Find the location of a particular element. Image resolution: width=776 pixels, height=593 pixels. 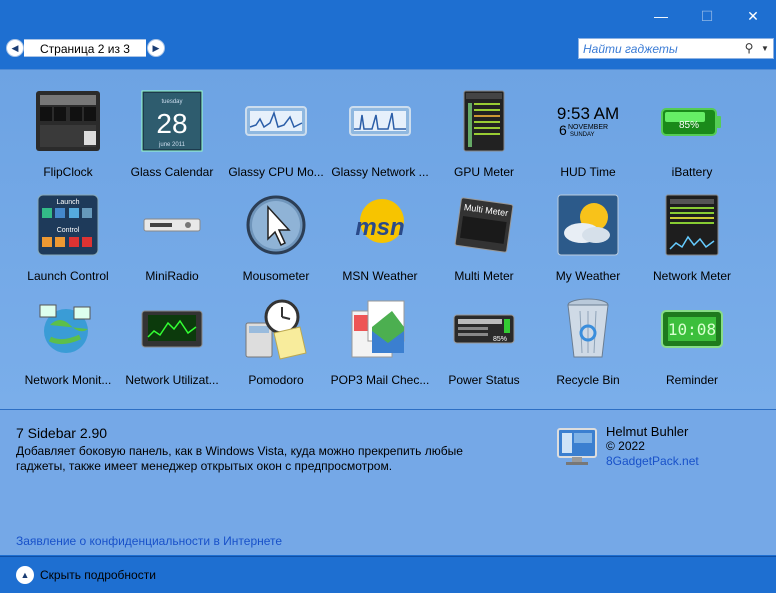

gadget-pomodoro: Pomodoro is located at coordinates (276, 335).